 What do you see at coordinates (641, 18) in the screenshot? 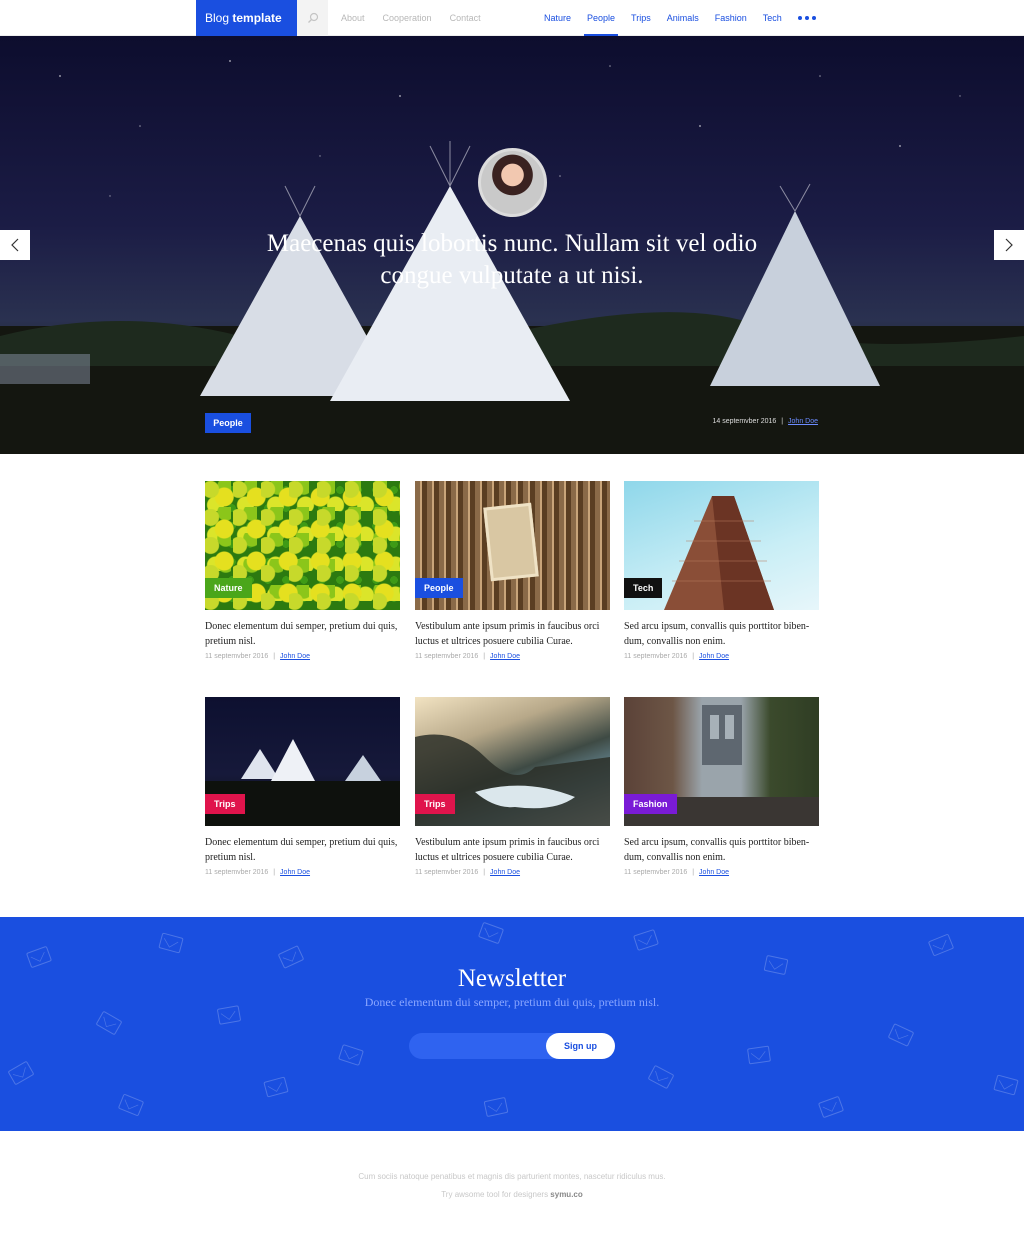
I see `nav-trips: Trips` at bounding box center [641, 18].